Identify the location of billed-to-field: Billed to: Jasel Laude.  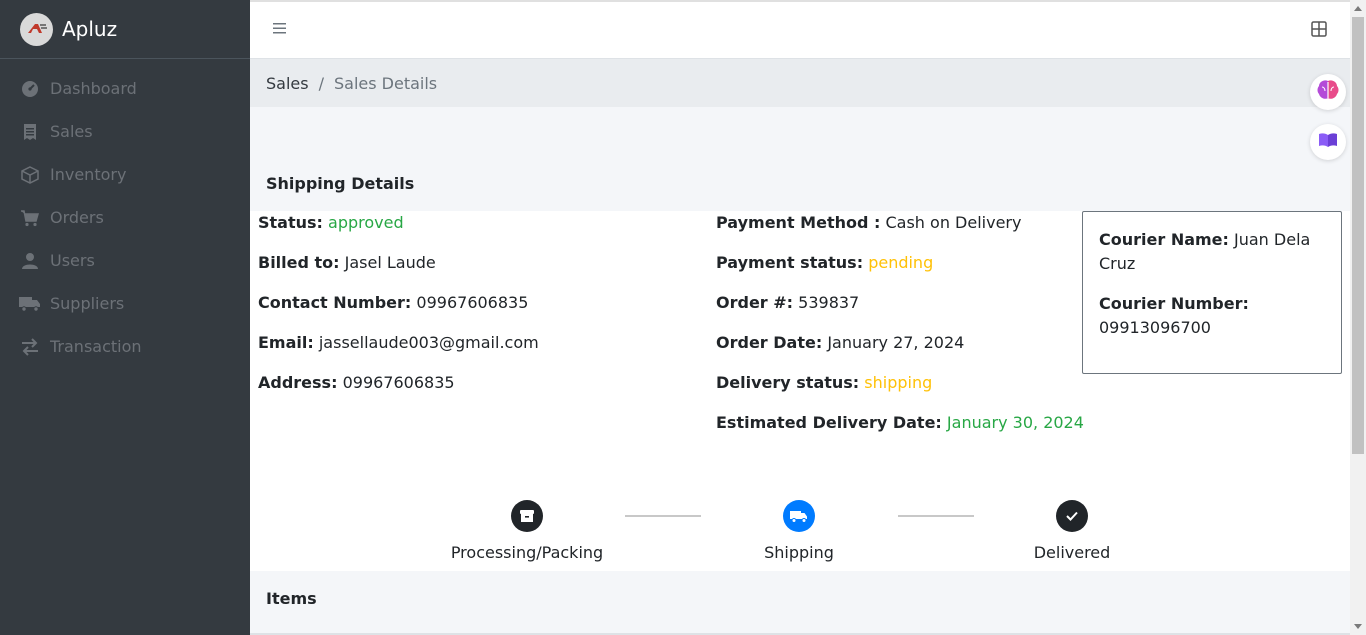
(347, 262).